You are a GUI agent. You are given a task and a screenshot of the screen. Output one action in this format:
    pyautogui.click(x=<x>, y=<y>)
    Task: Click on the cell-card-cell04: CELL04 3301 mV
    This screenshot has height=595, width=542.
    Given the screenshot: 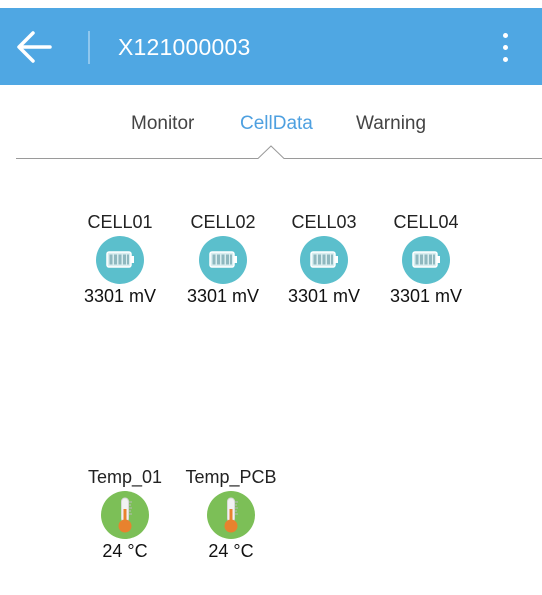 What is the action you would take?
    pyautogui.click(x=426, y=259)
    